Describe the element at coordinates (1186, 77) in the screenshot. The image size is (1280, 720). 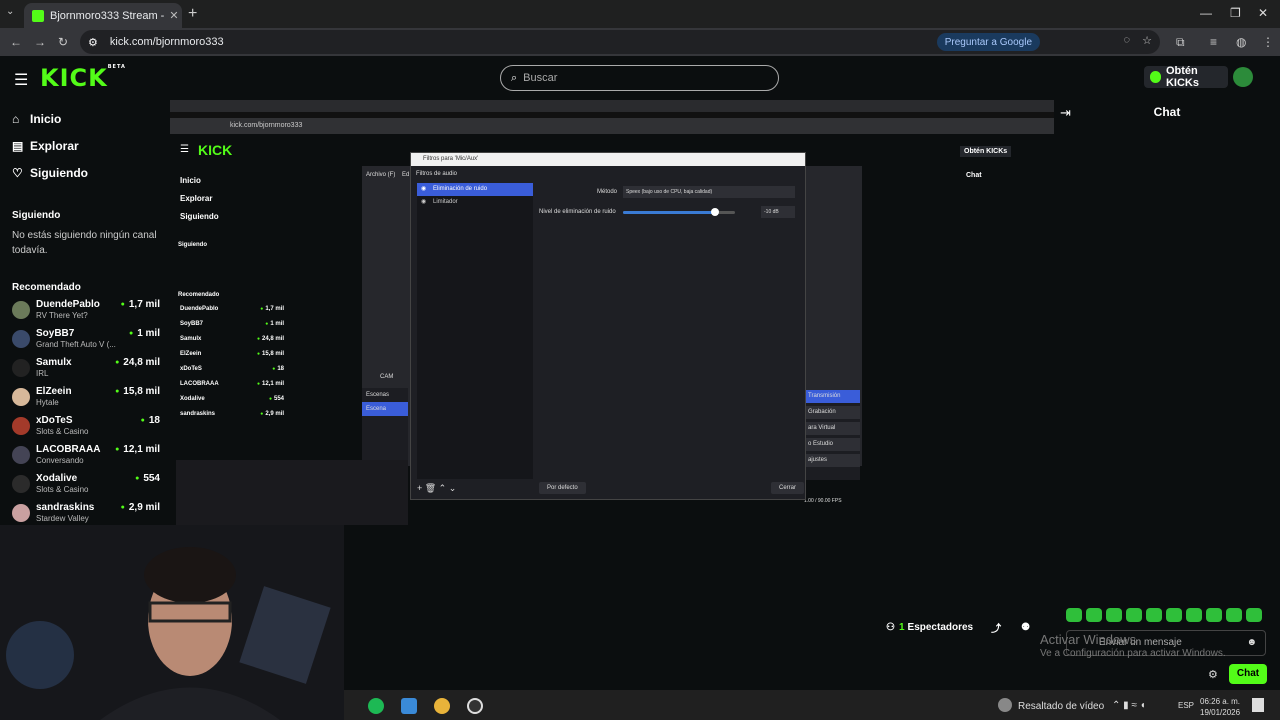
I see `get-kicks-button: Obtén KICKs` at that location.